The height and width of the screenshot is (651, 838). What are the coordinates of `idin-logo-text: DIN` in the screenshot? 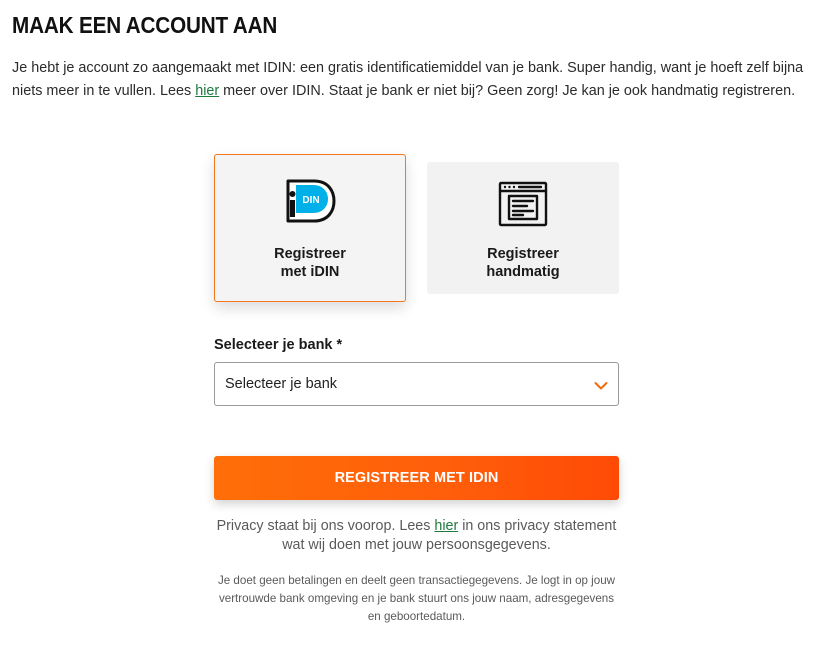 It's located at (310, 200).